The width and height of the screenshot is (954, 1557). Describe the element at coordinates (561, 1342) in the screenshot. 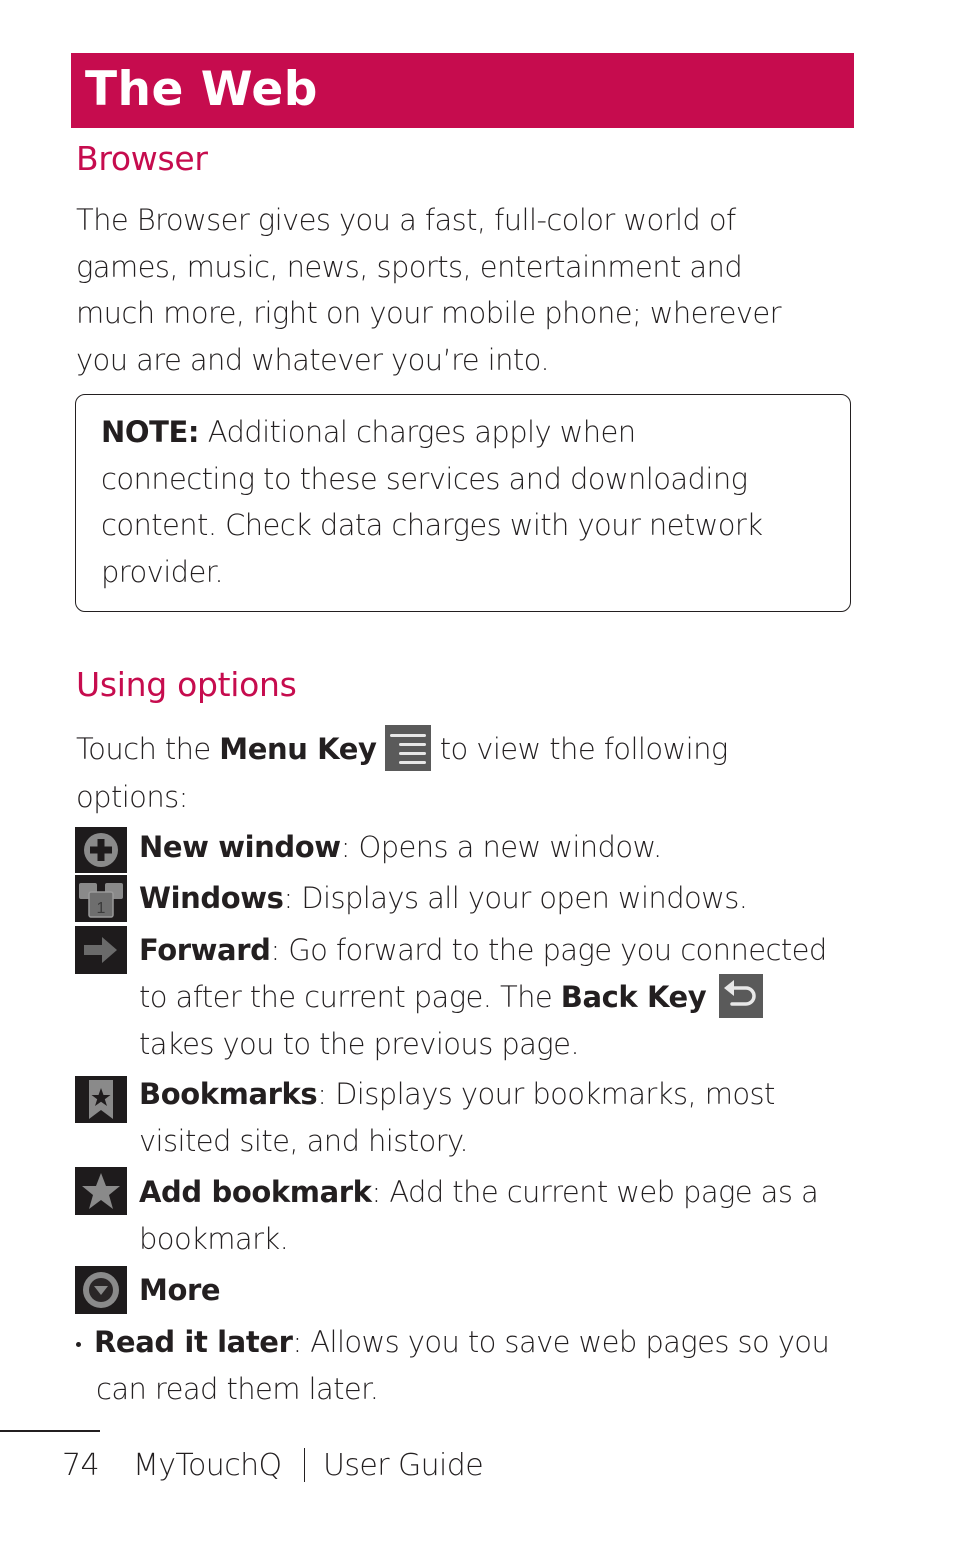

I see `option-description: : Allows you to save web pages so you` at that location.